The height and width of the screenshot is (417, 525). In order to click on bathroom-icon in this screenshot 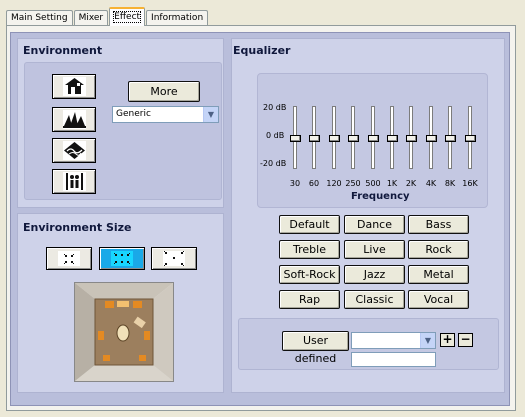, I will do `click(74, 181)`.